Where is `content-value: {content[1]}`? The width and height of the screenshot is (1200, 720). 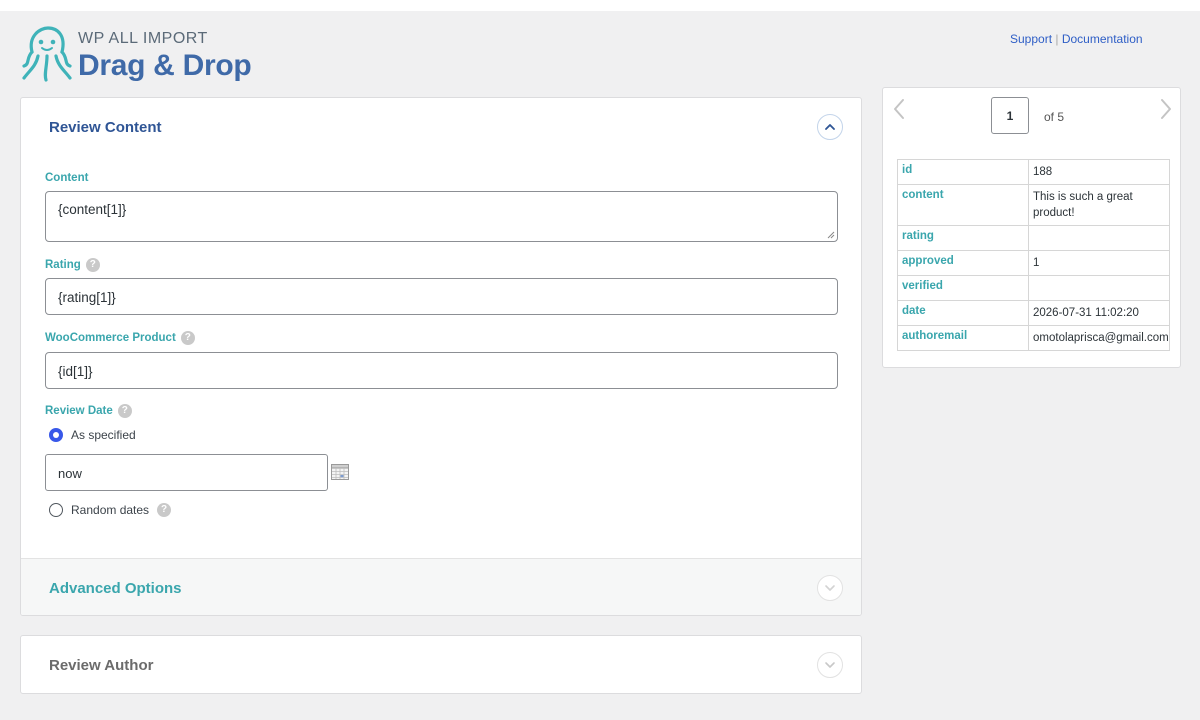
content-value: {content[1]} is located at coordinates (92, 209).